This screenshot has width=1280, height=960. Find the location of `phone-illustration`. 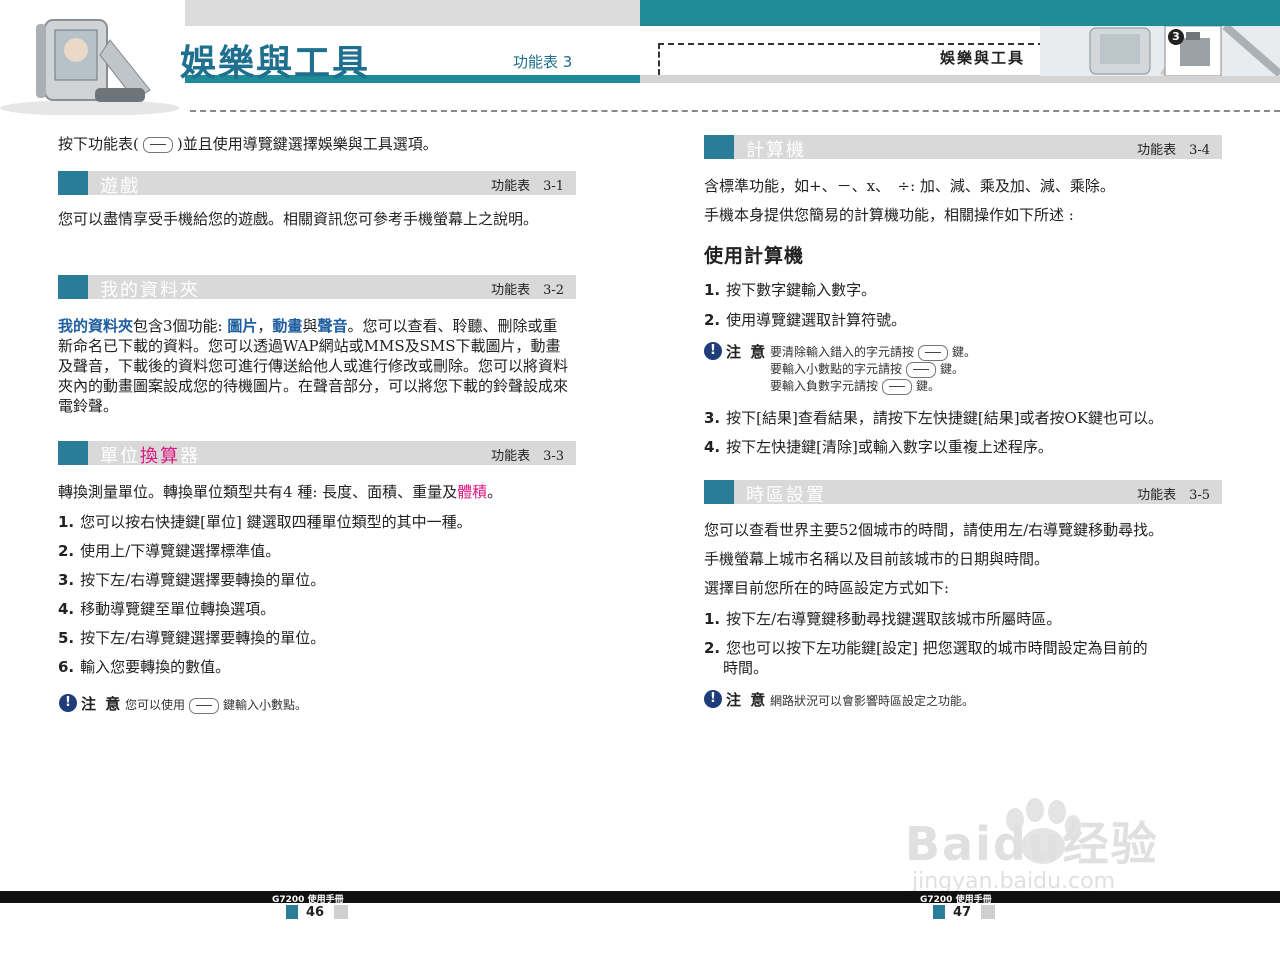

phone-illustration is located at coordinates (92, 57).